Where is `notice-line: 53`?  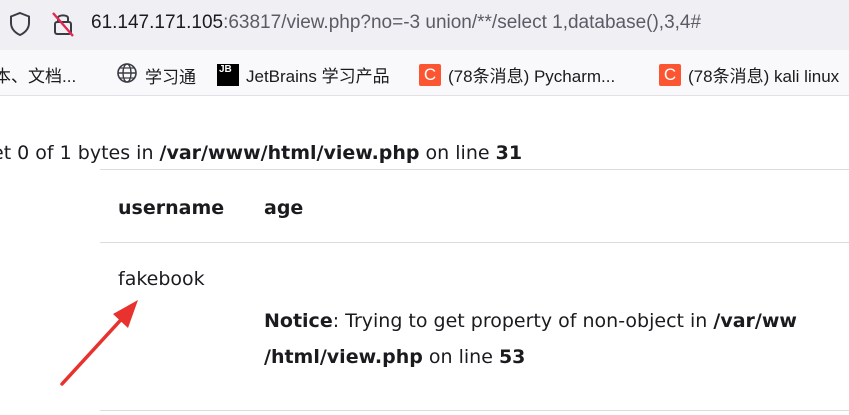 notice-line: 53 is located at coordinates (512, 357).